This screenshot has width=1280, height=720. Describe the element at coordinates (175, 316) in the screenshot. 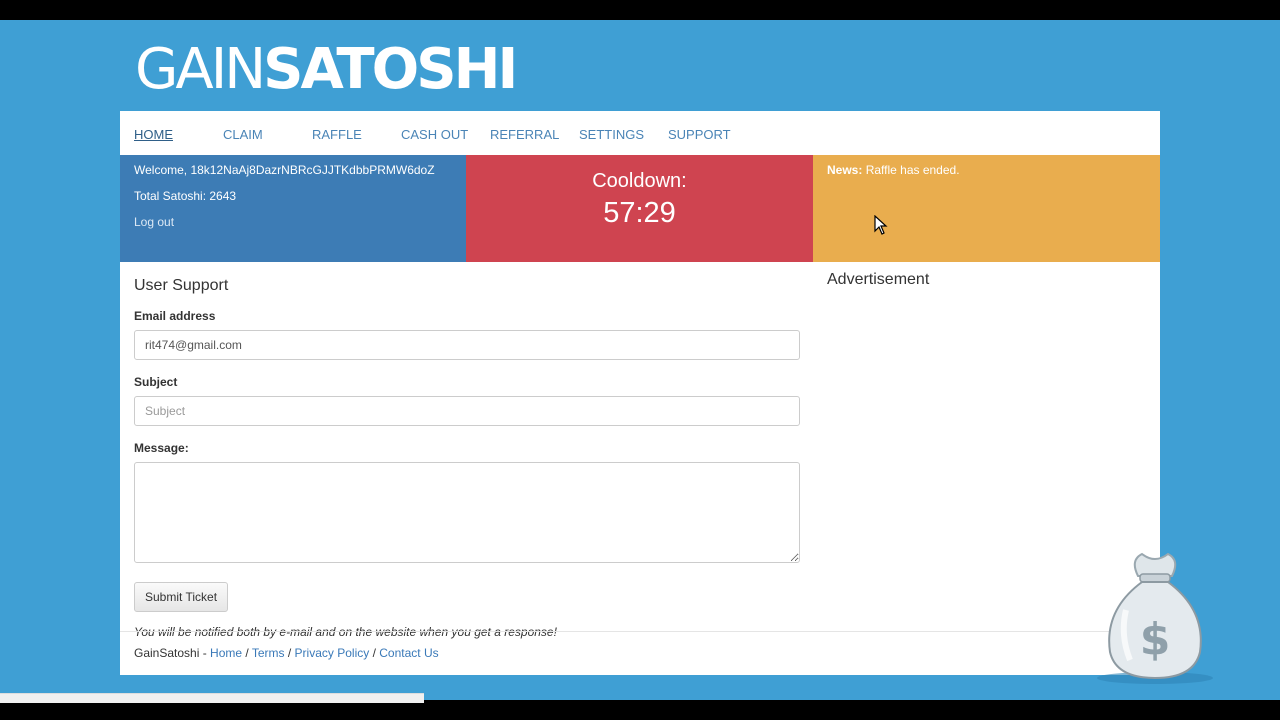

I see `email-label: Email address` at that location.